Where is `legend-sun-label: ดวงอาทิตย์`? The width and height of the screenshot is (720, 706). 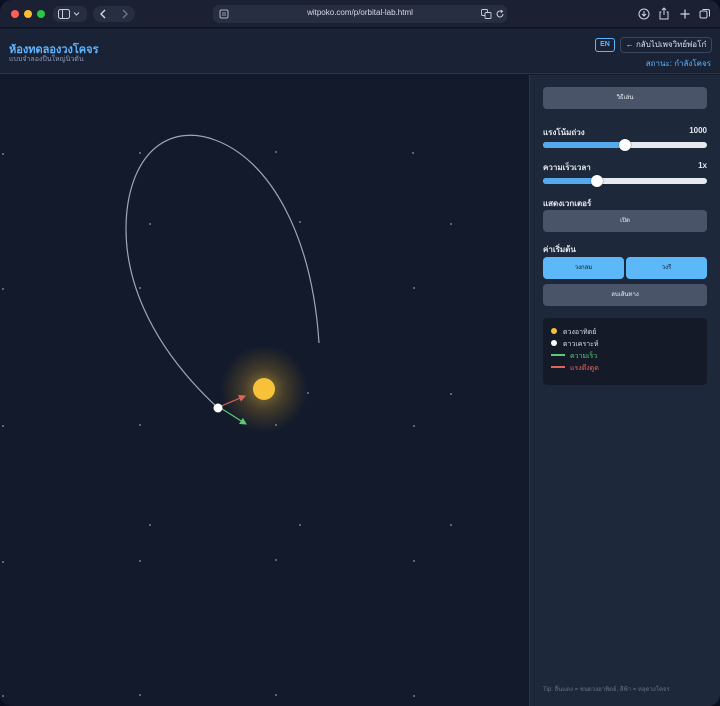
legend-sun-label: ดวงอาทิตย์ is located at coordinates (580, 332).